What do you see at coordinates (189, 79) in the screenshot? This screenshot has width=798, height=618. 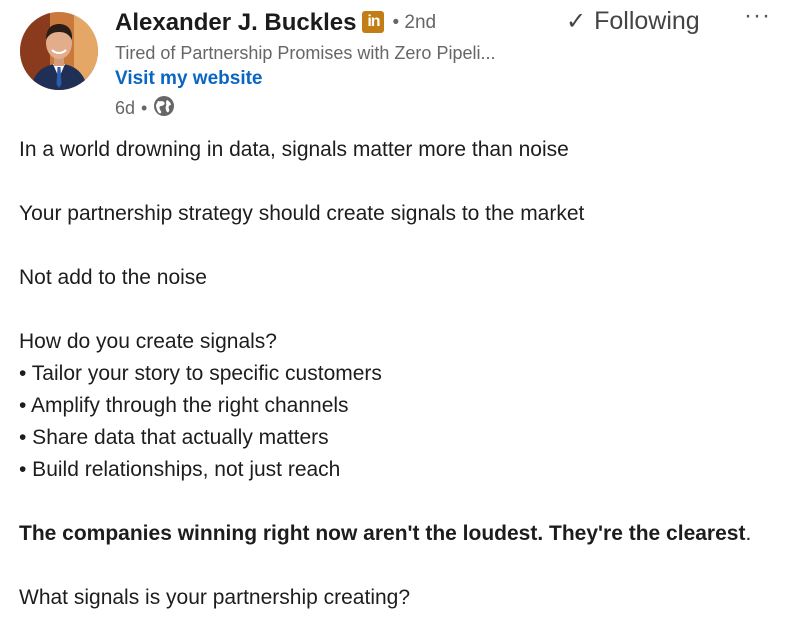 I see `visit-website-link: Visit my website` at bounding box center [189, 79].